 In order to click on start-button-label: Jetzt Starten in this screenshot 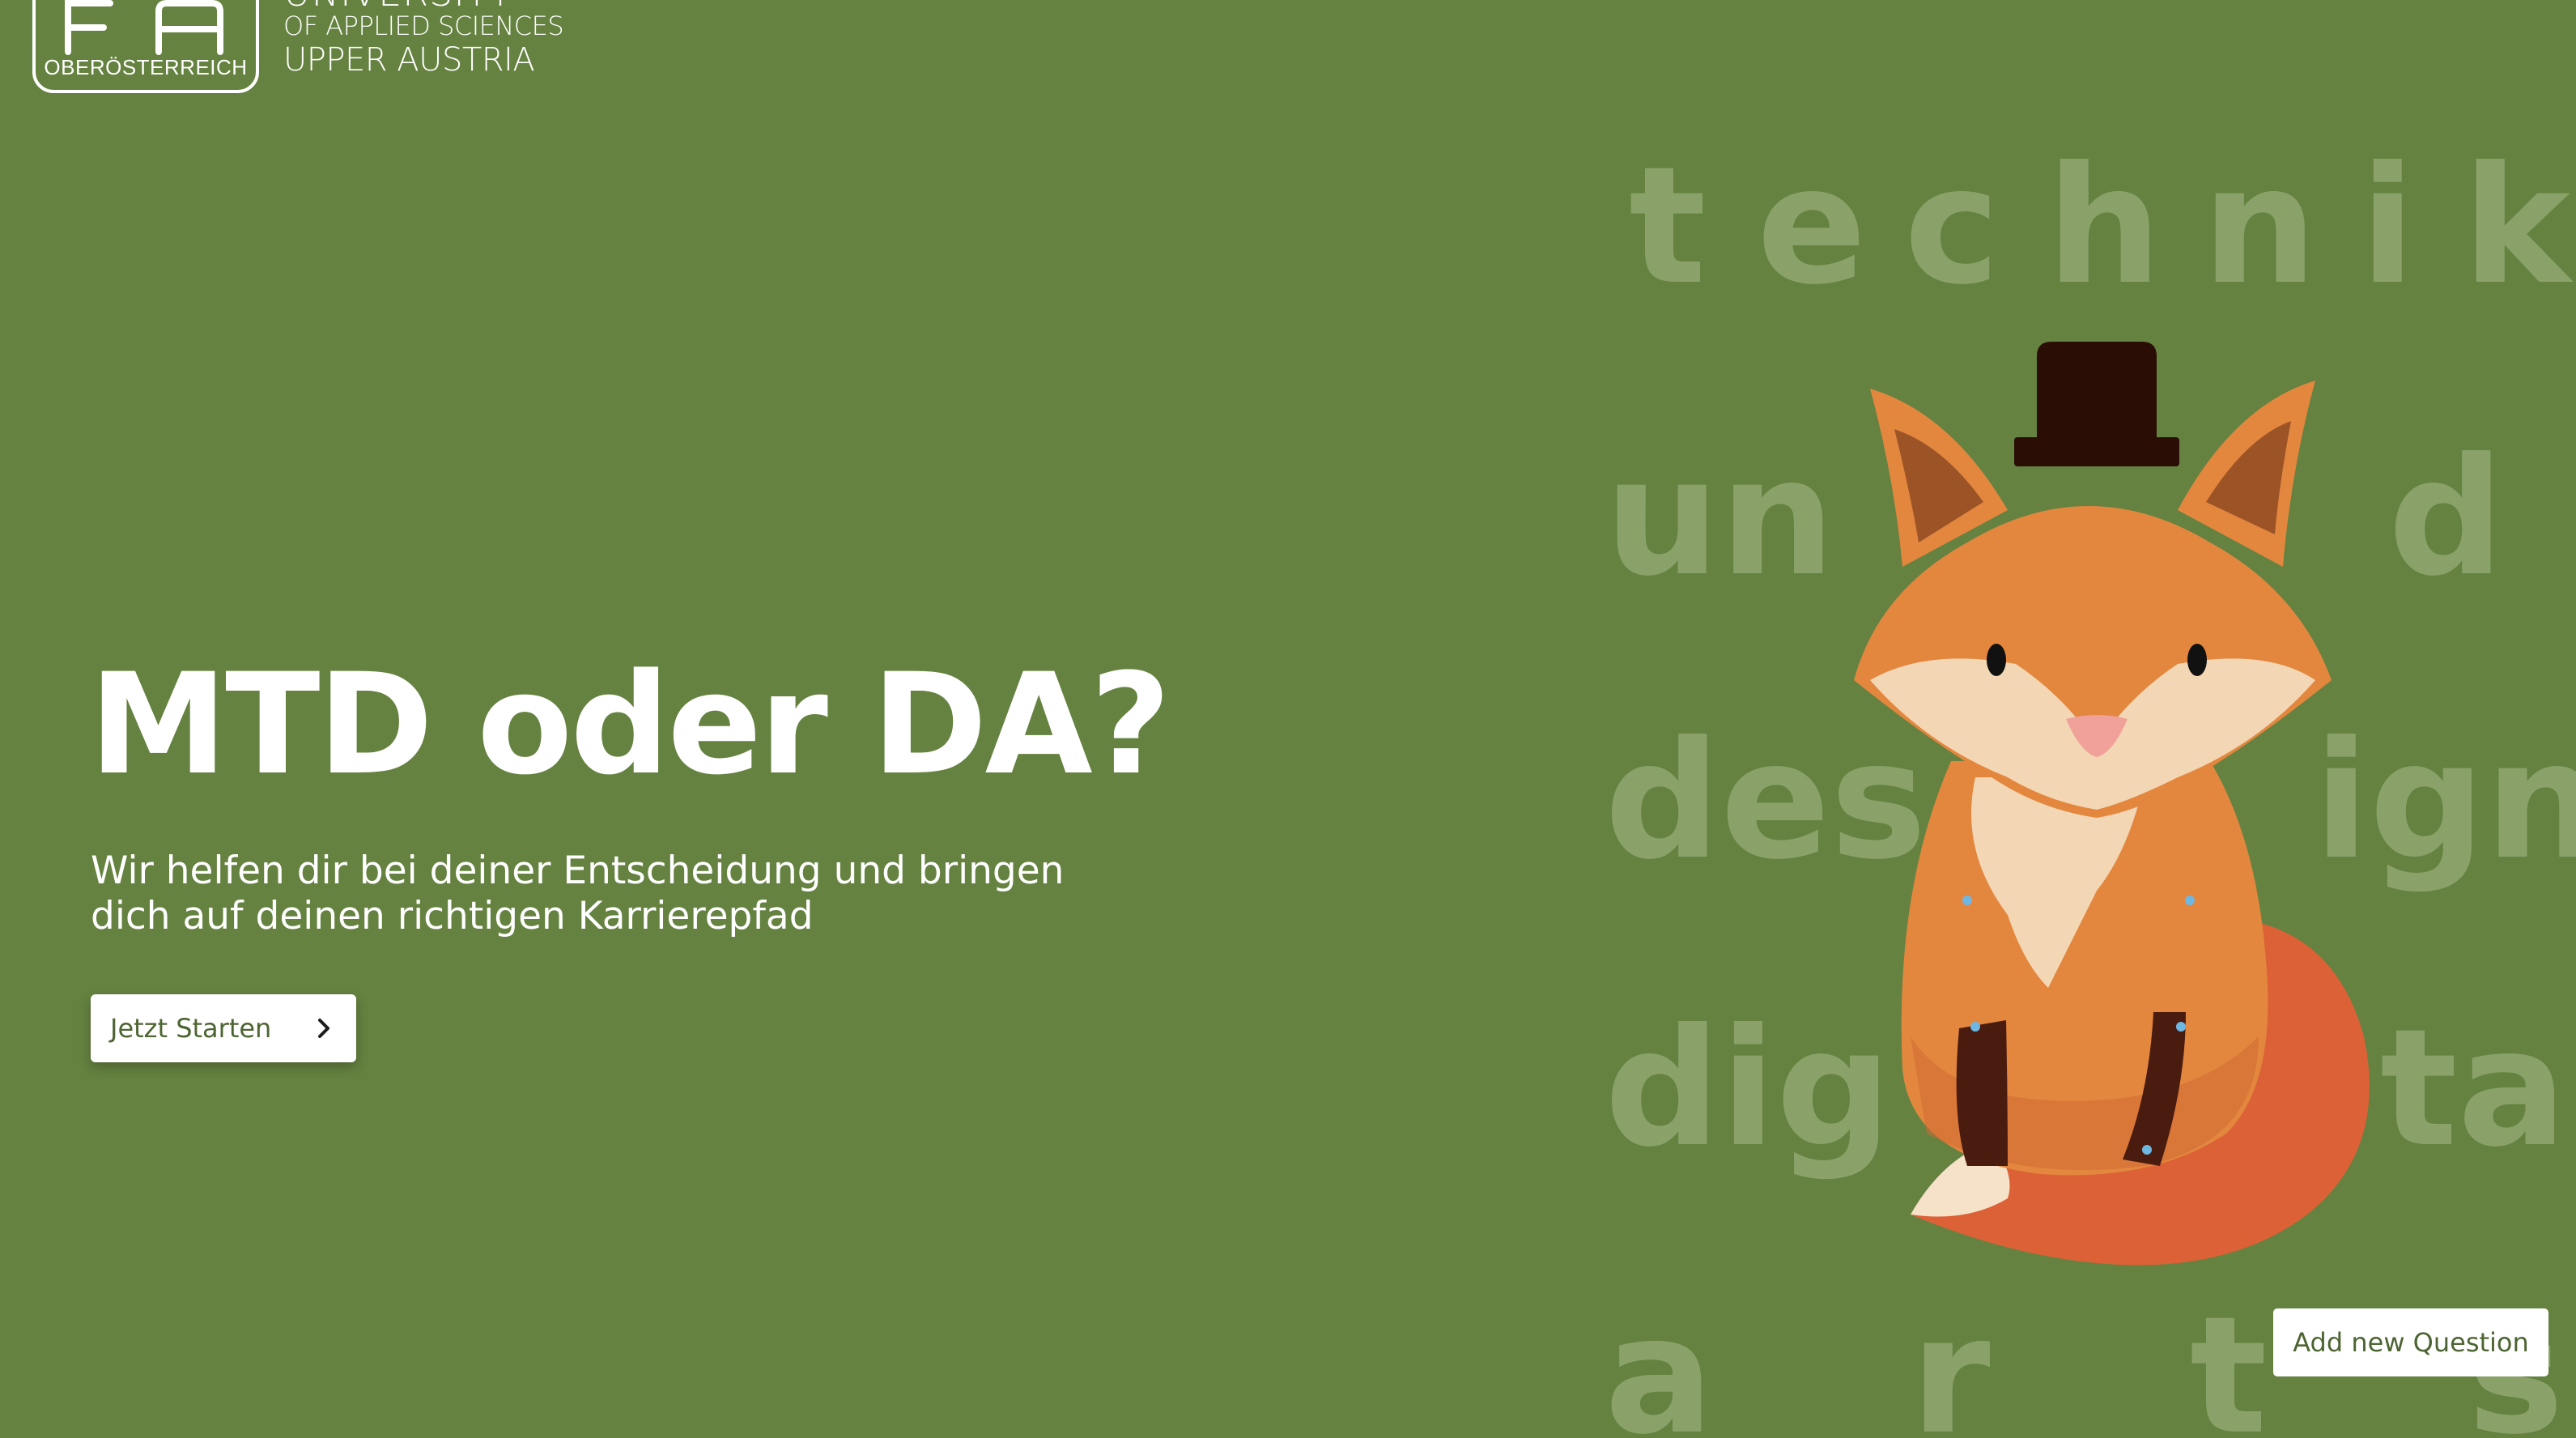, I will do `click(191, 1028)`.